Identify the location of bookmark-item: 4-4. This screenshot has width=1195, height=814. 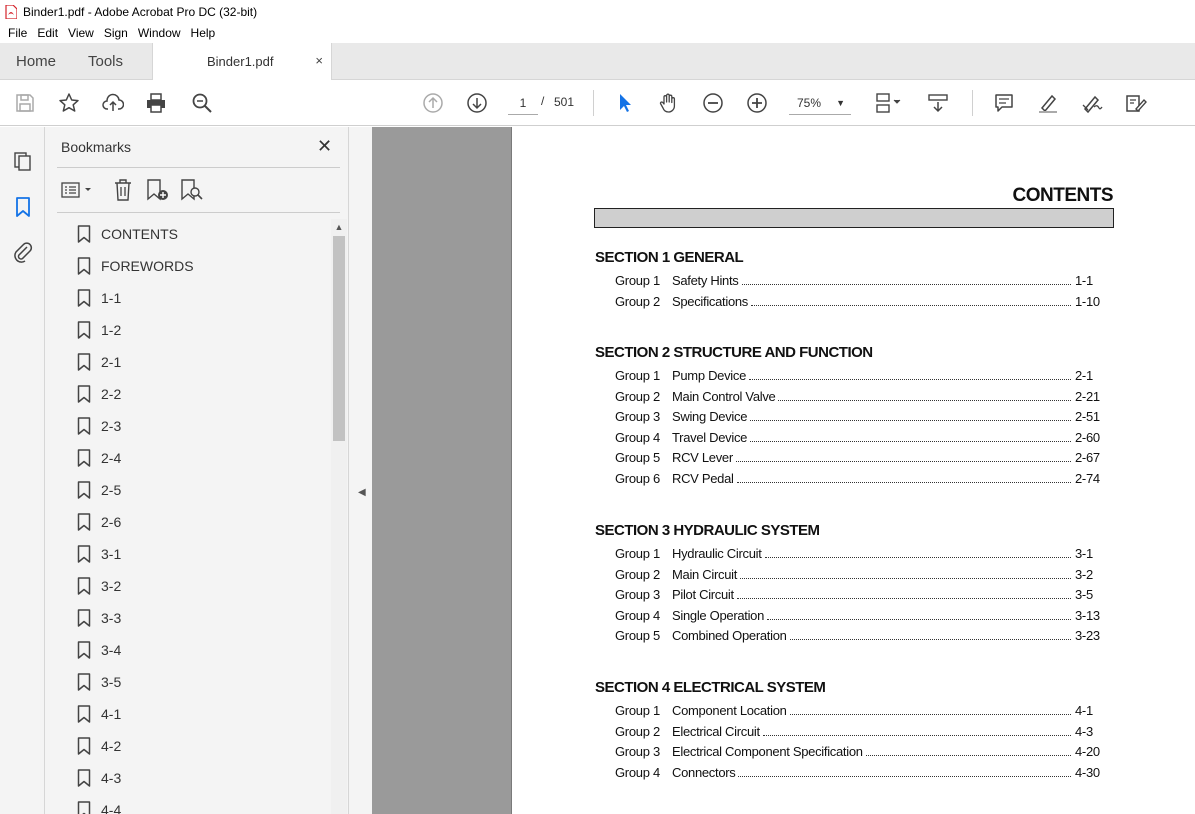
(99, 806).